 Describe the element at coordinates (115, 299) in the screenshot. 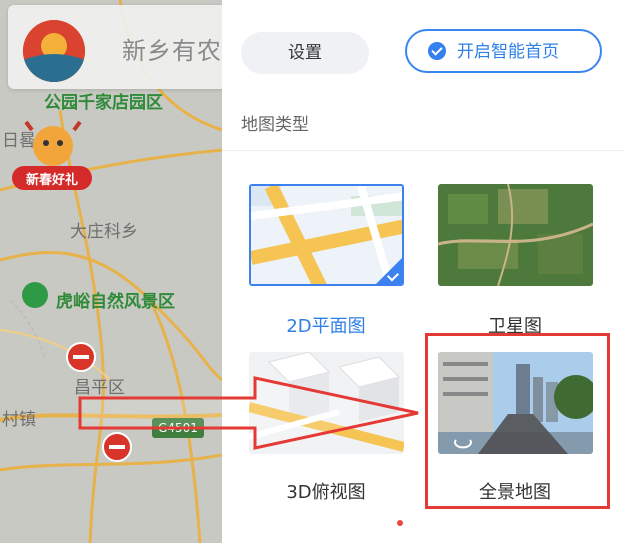

I see `map-label-hushan: 虎峪自然风景区` at that location.